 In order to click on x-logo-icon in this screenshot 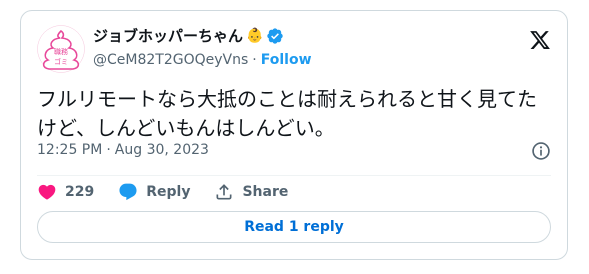, I will do `click(540, 40)`.